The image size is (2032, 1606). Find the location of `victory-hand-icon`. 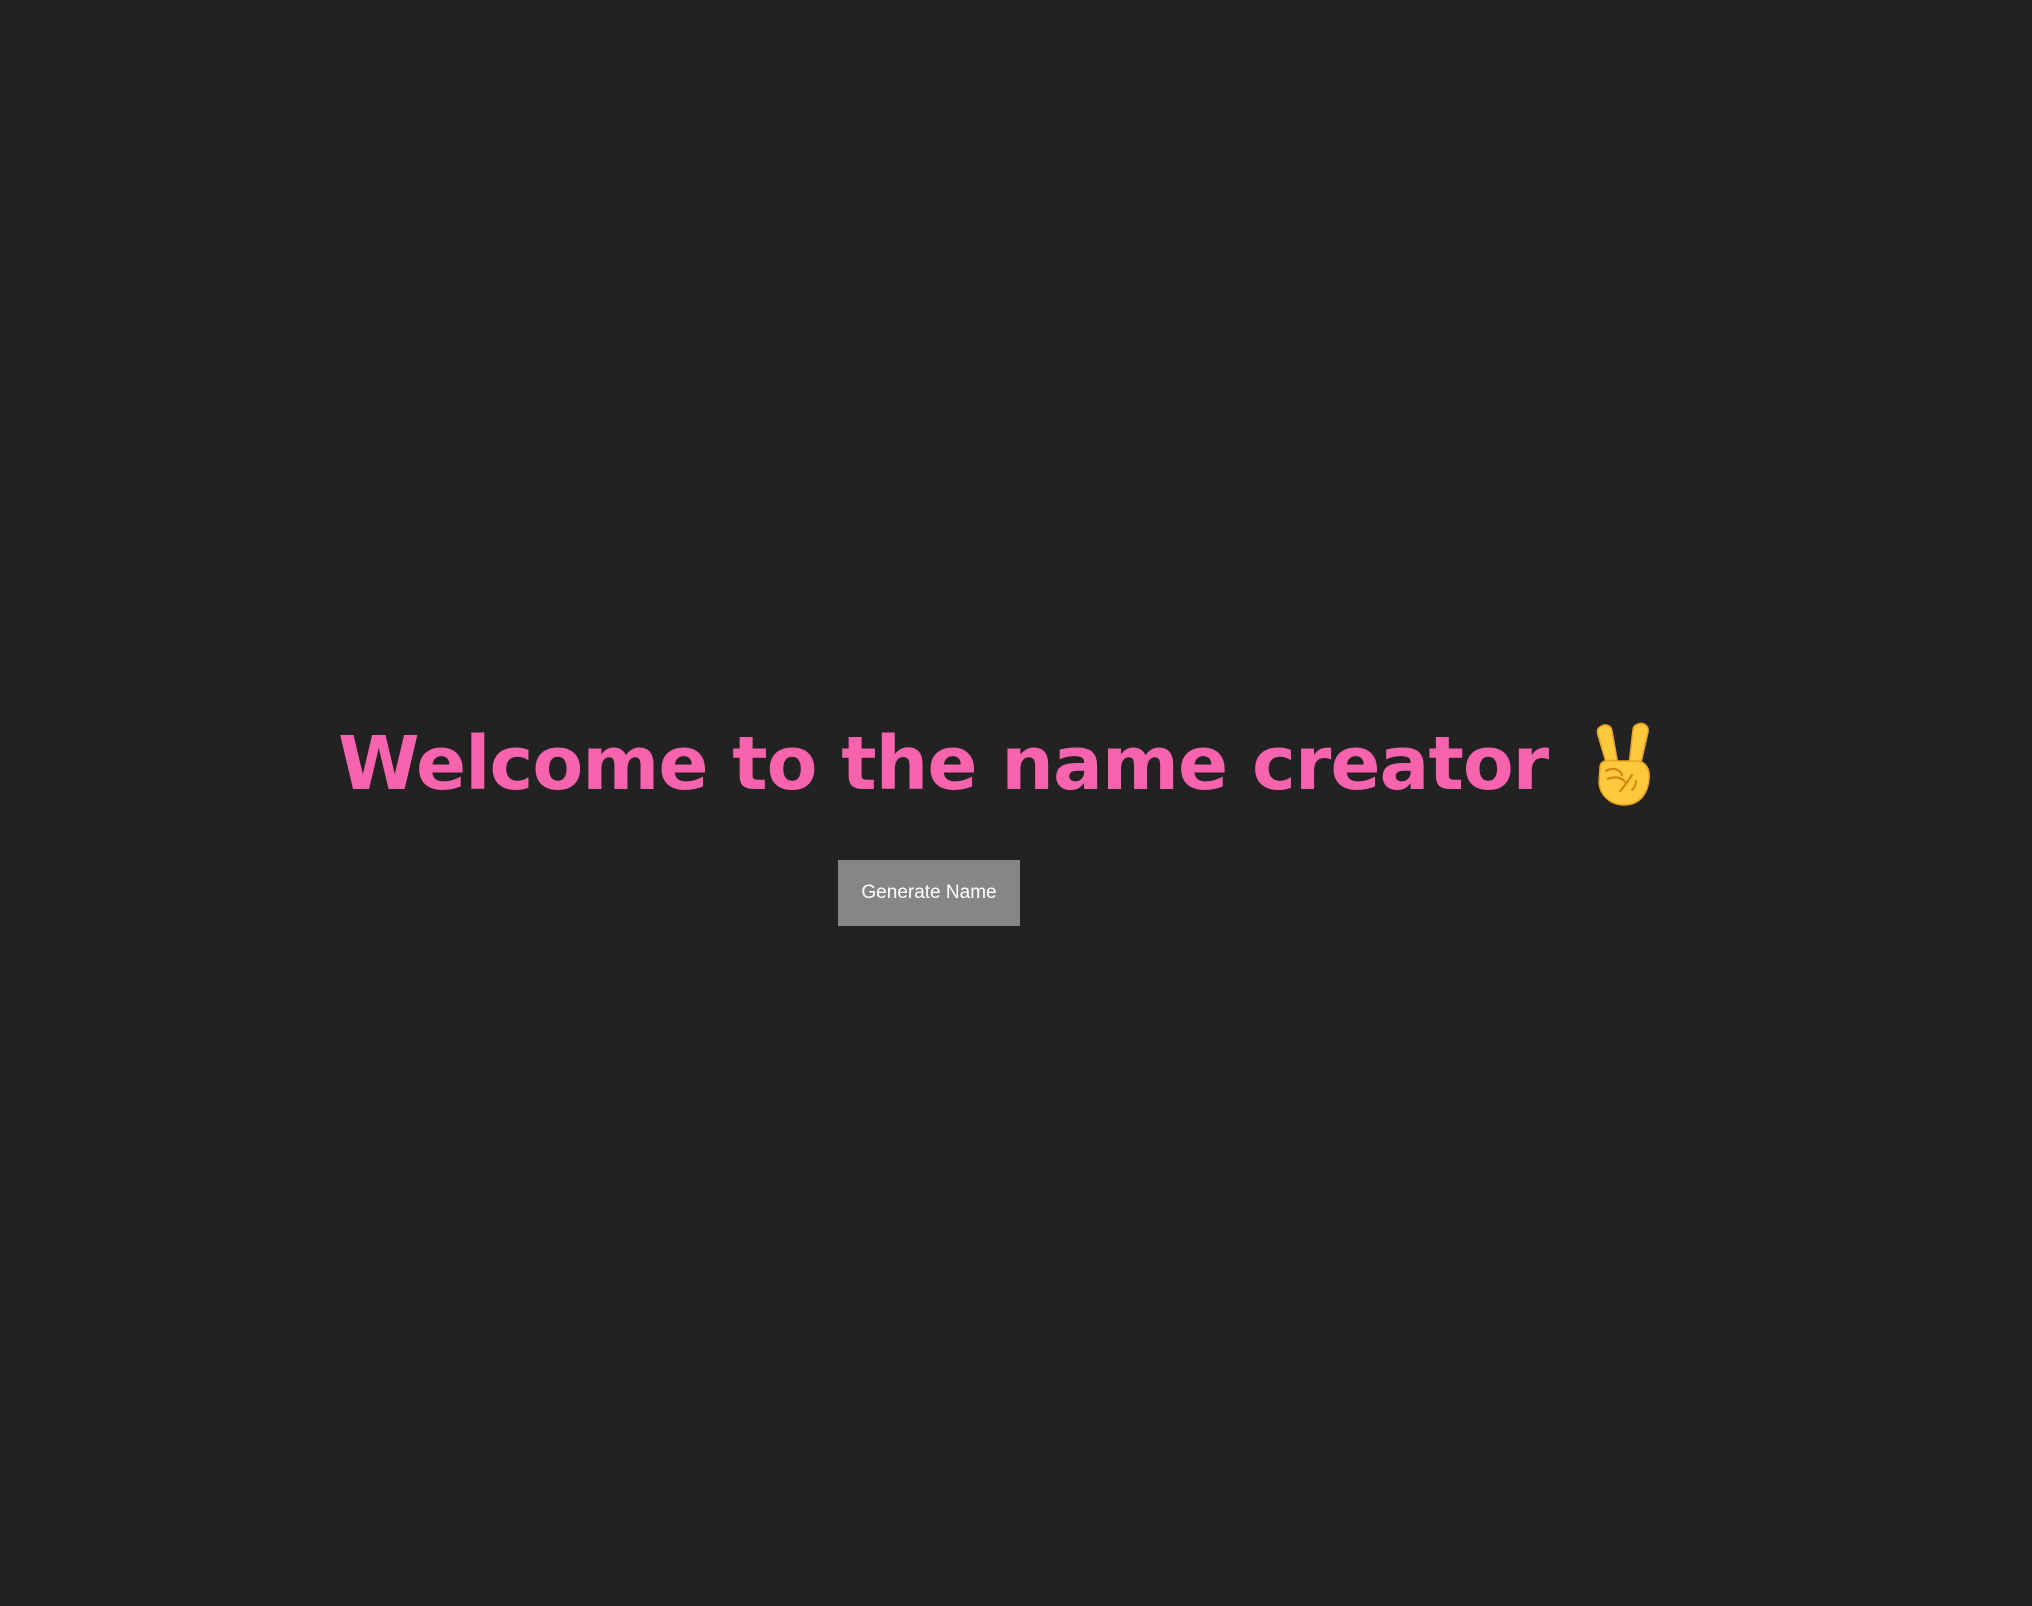

victory-hand-icon is located at coordinates (1622, 764).